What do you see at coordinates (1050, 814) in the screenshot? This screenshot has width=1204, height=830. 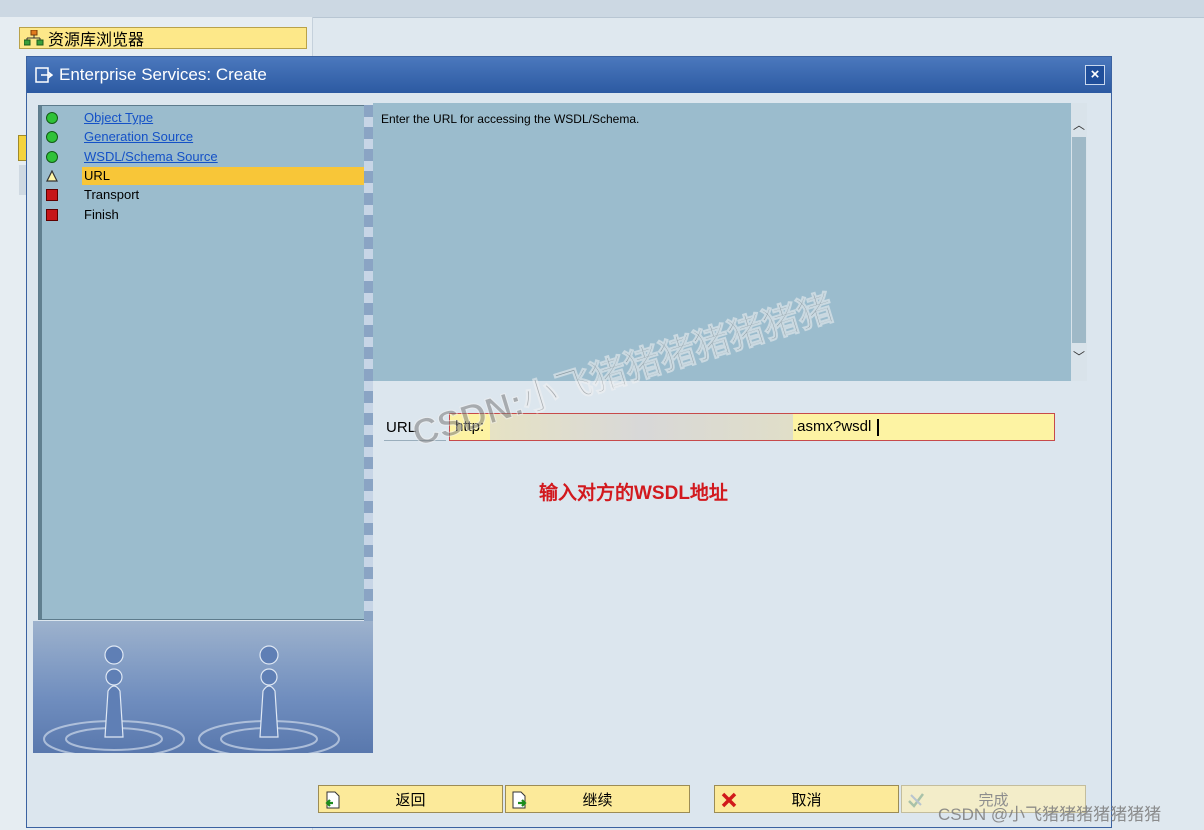 I see `watermark-bottom: CSDN @小飞猪猪猪猪猪猪猪` at bounding box center [1050, 814].